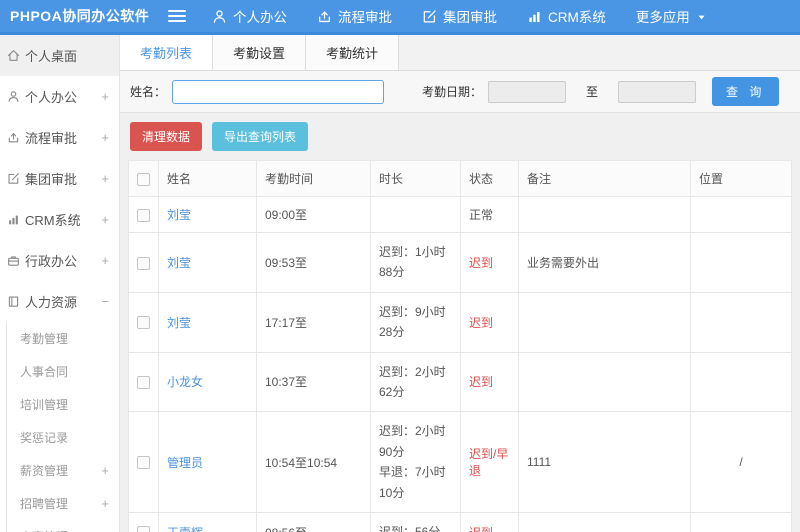  What do you see at coordinates (460, 92) in the screenshot?
I see `filter-bar: 姓名： 考勤日期： 至 查 询` at bounding box center [460, 92].